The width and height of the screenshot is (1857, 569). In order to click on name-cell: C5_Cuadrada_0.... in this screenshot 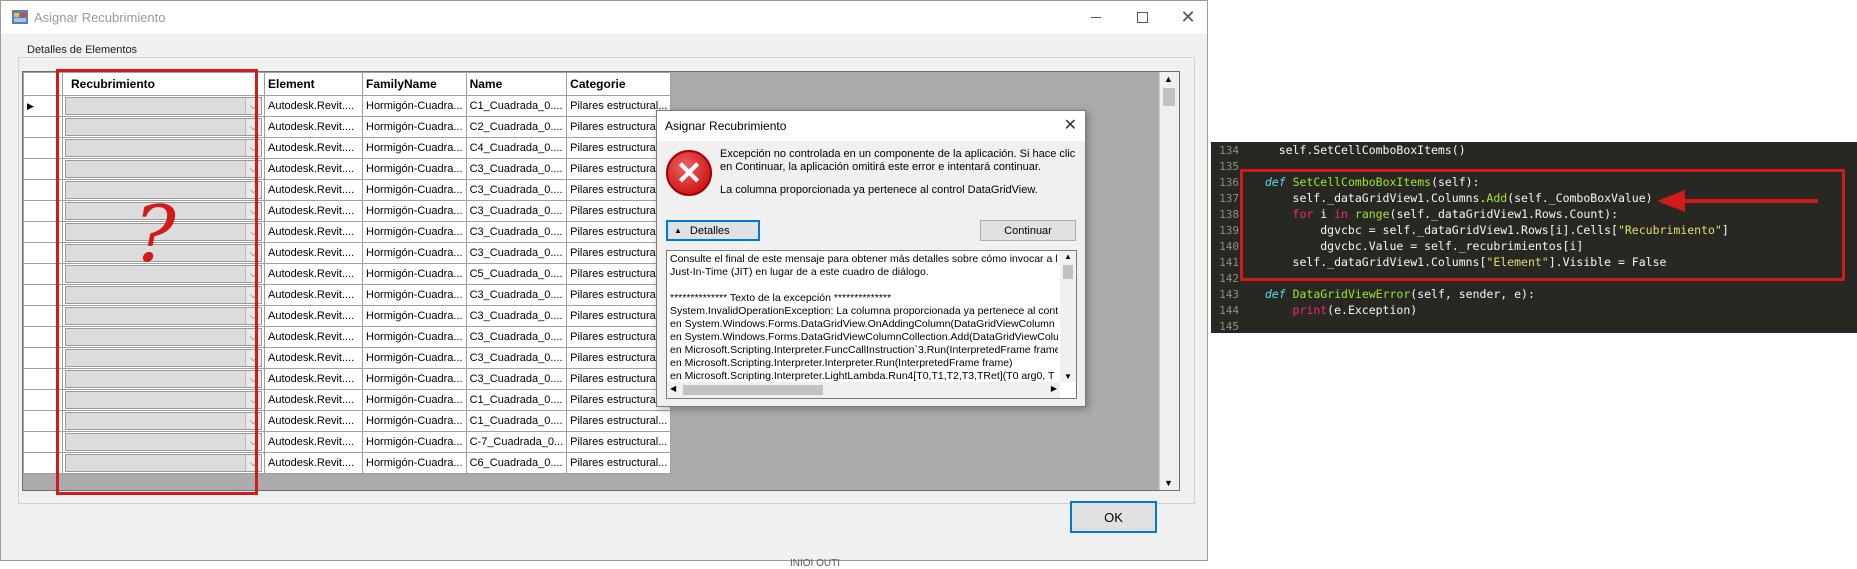, I will do `click(516, 274)`.